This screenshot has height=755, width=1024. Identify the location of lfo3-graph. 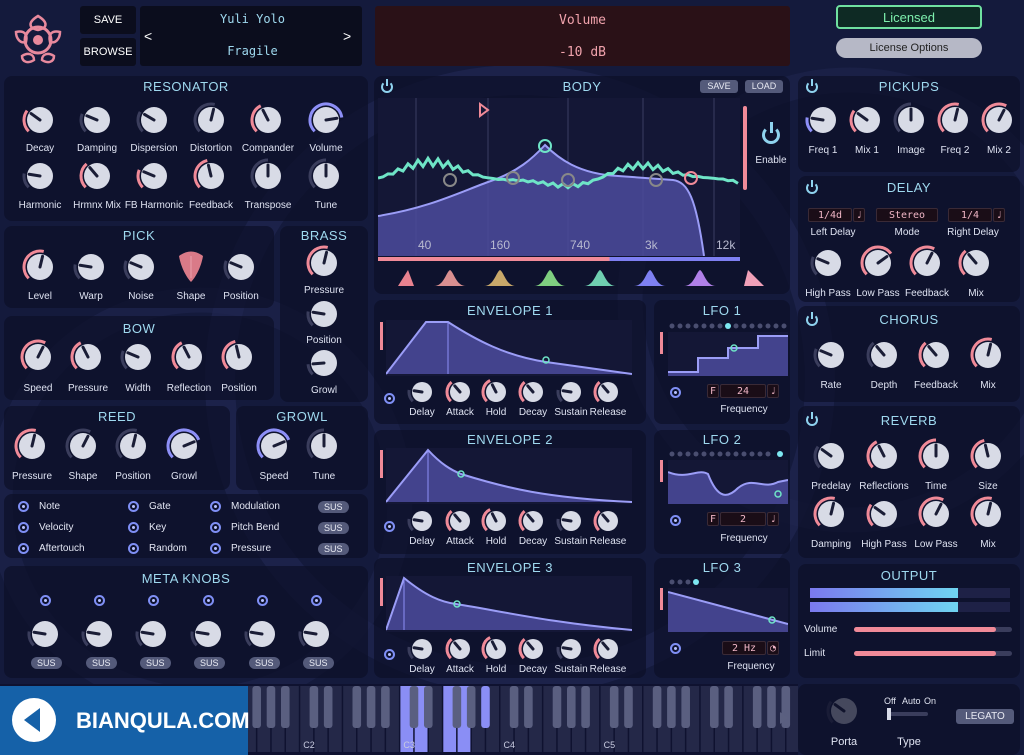
(728, 605).